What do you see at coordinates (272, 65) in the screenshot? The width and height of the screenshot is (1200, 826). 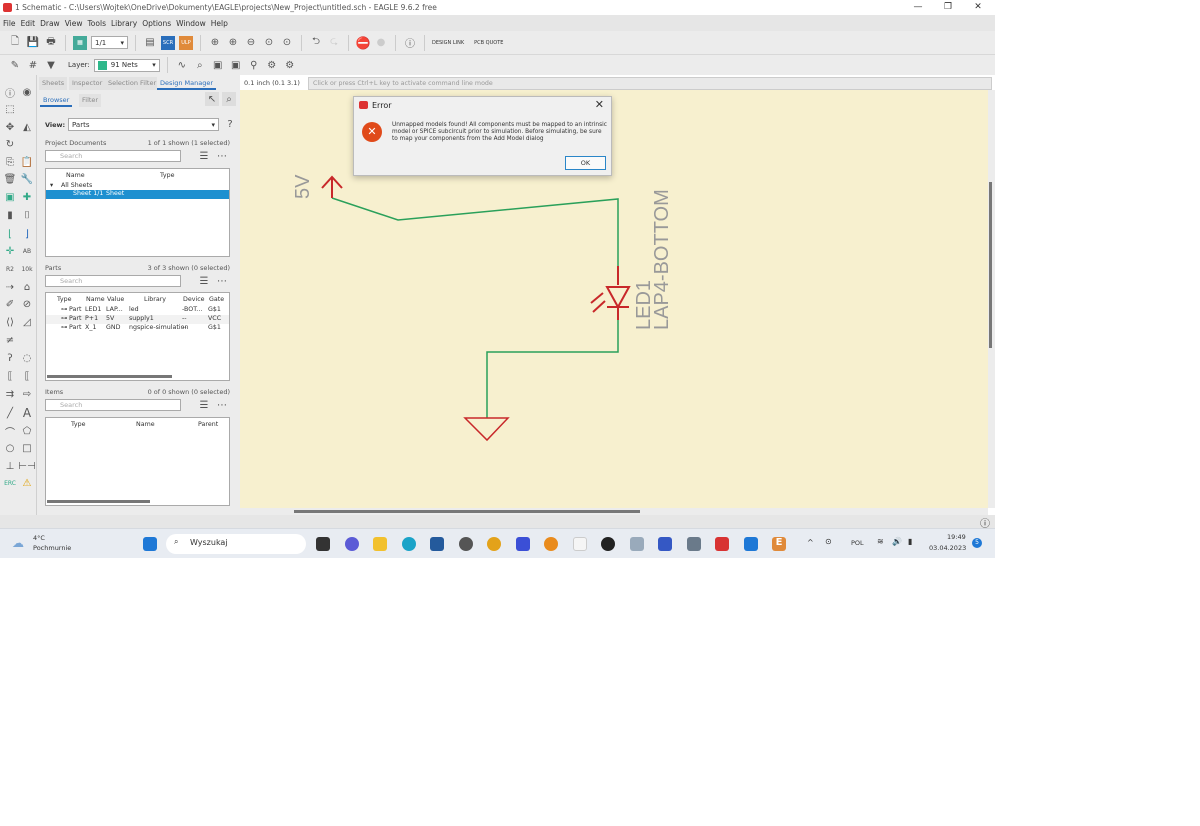 I see `sim-settings-icon: ⚙` at bounding box center [272, 65].